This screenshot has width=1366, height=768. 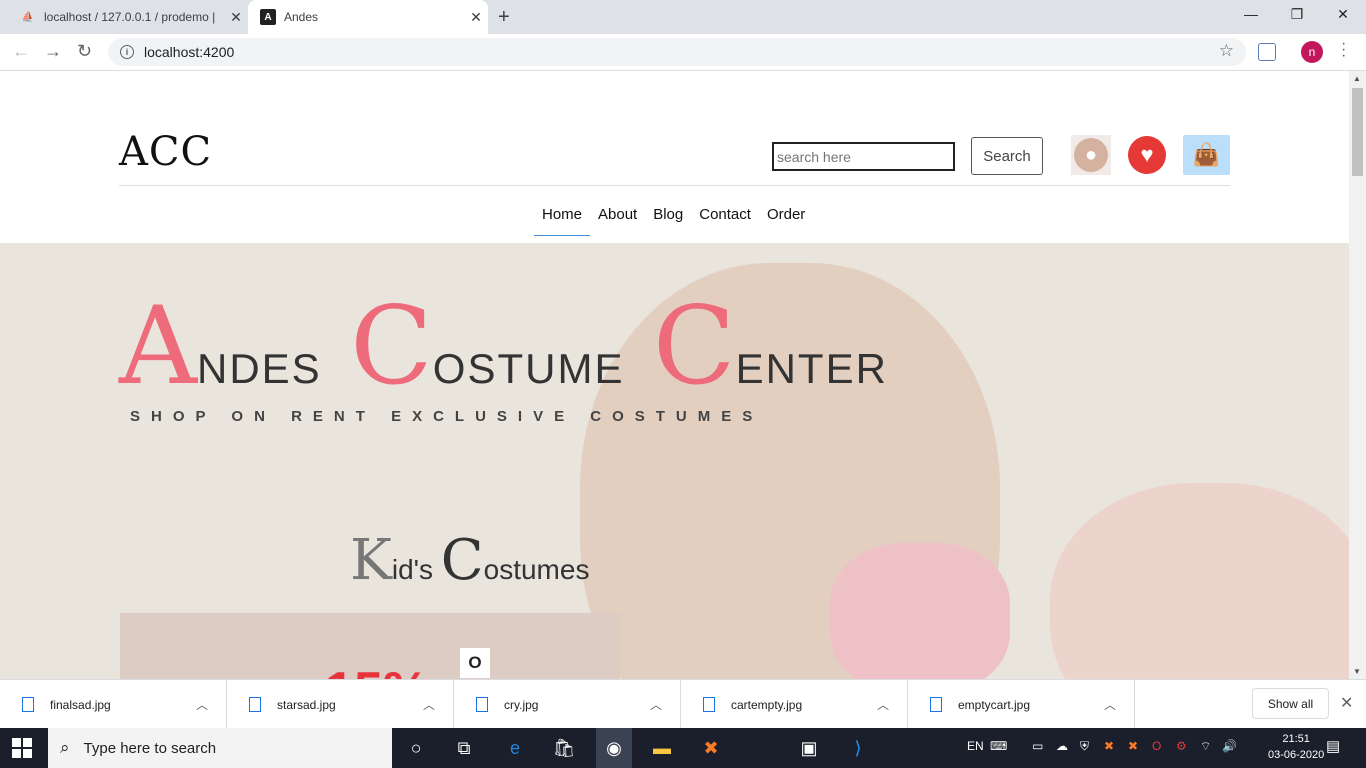 What do you see at coordinates (1229, 746) in the screenshot?
I see `volume-icon: 🔊` at bounding box center [1229, 746].